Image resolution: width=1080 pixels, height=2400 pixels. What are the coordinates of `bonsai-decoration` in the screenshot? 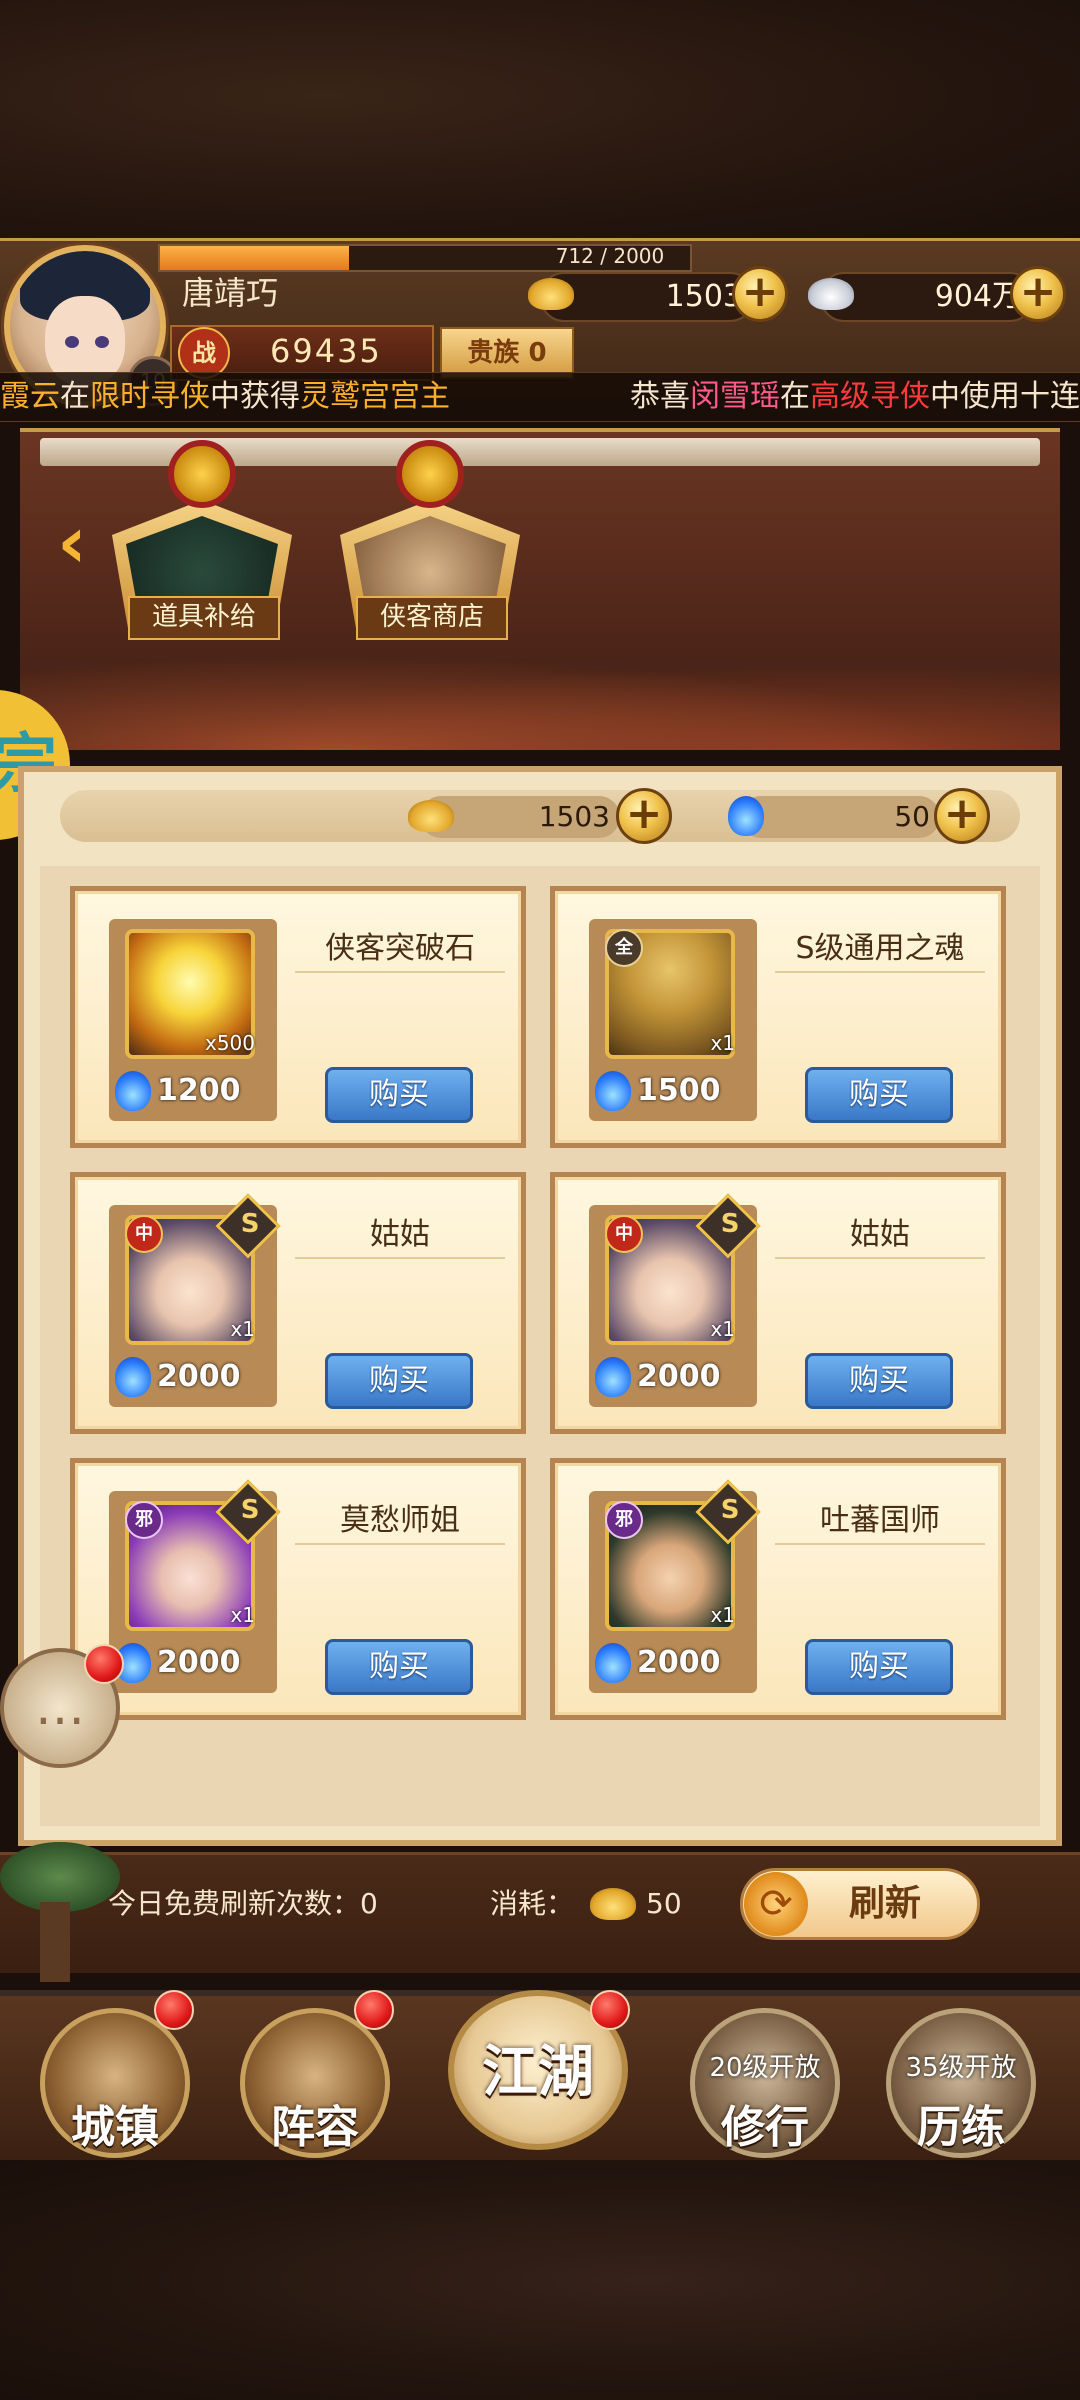 It's located at (60, 1917).